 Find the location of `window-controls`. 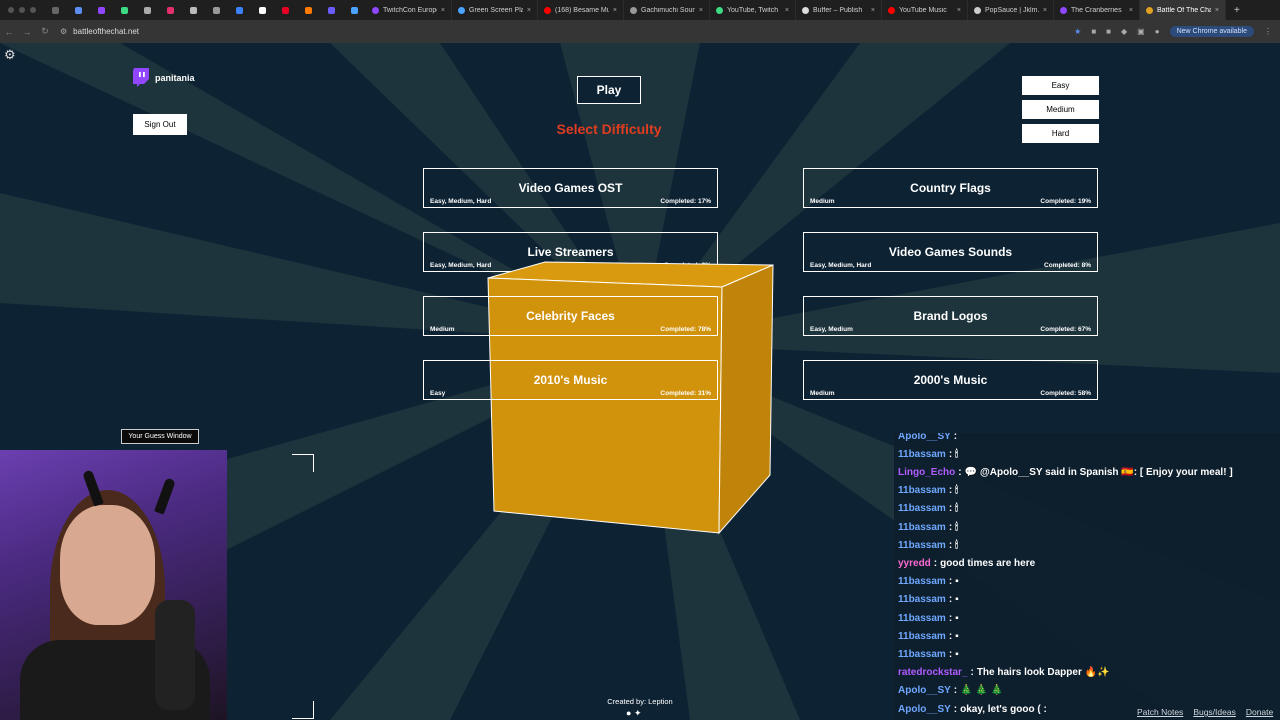

window-controls is located at coordinates (22, 10).